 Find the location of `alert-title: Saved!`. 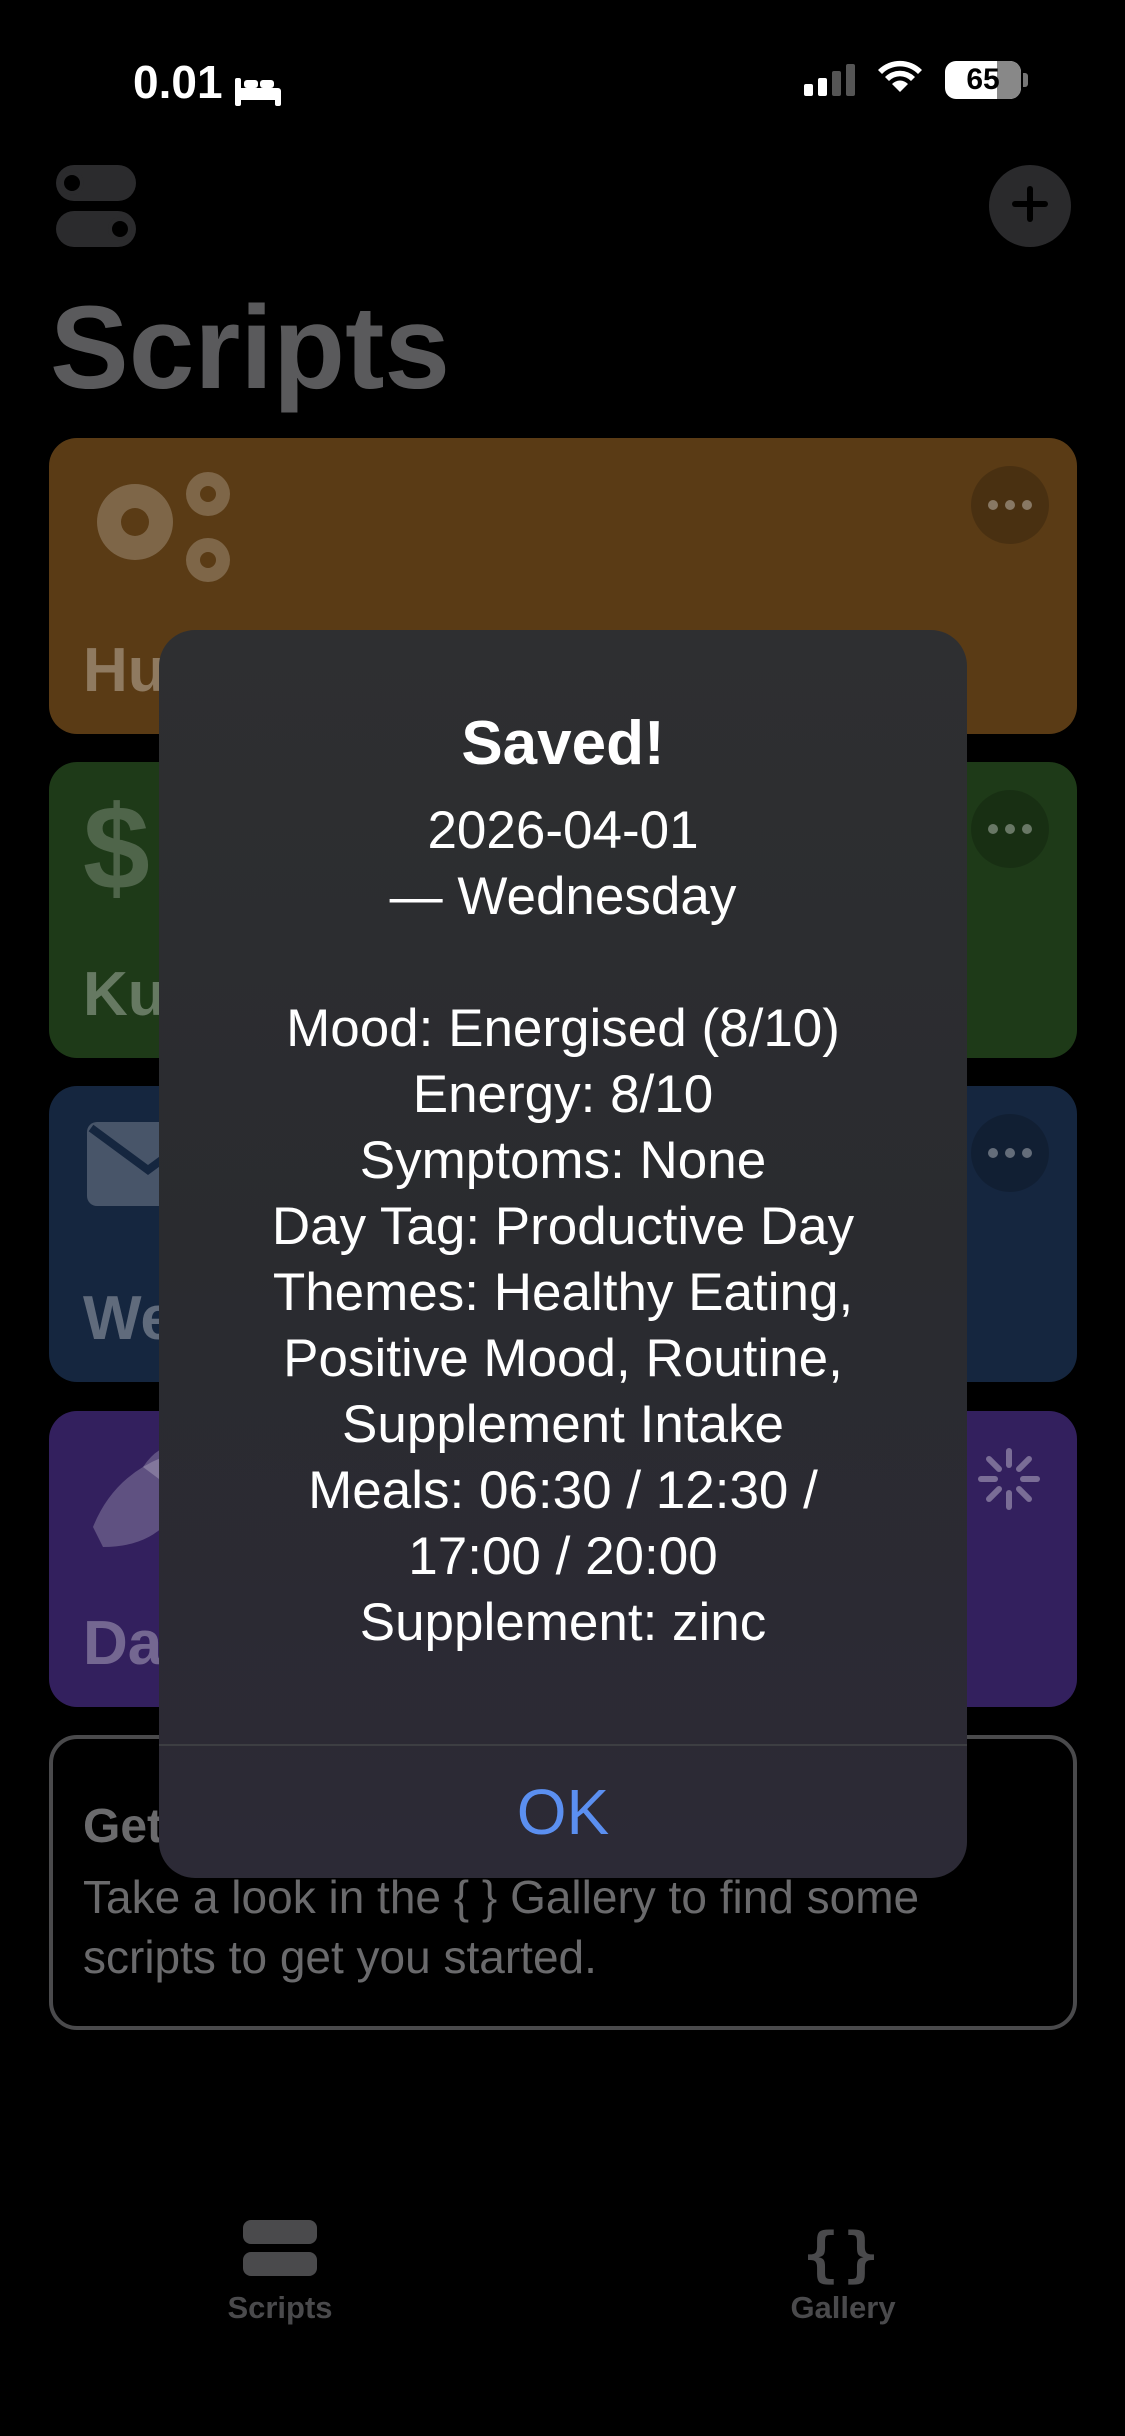

alert-title: Saved! is located at coordinates (563, 743).